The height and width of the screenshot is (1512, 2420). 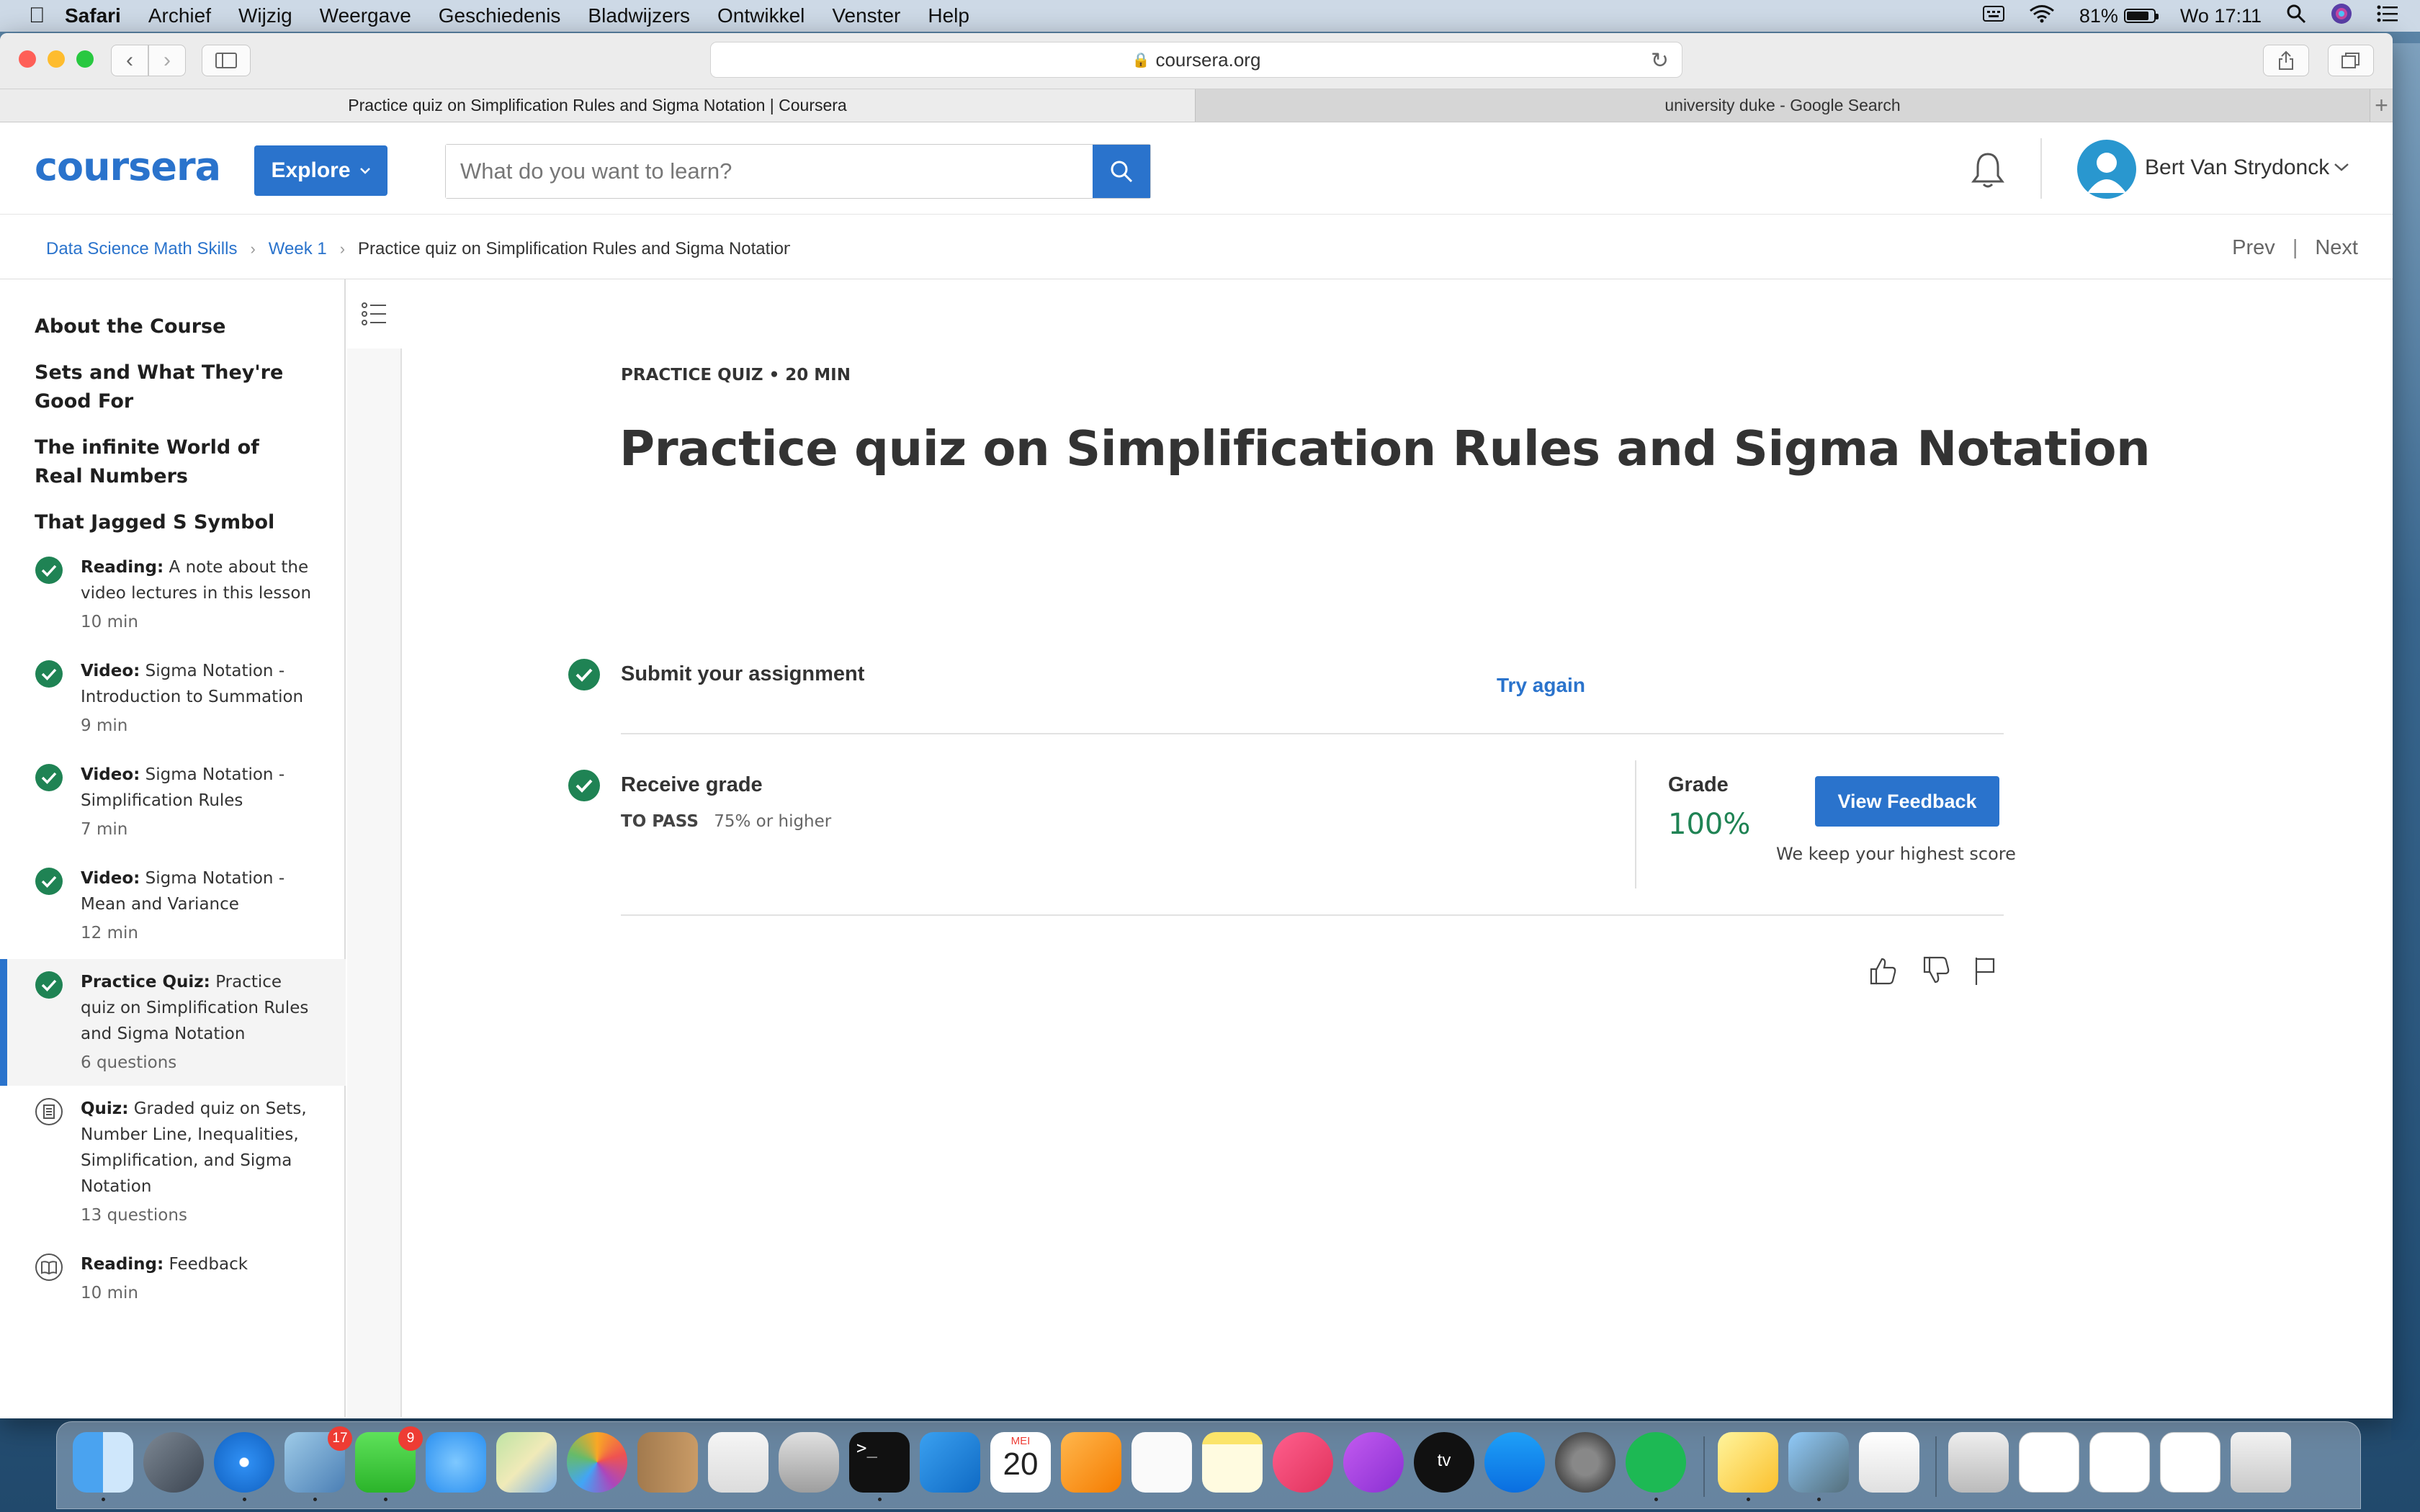 I want to click on menu-weergave: Weergave, so click(x=365, y=15).